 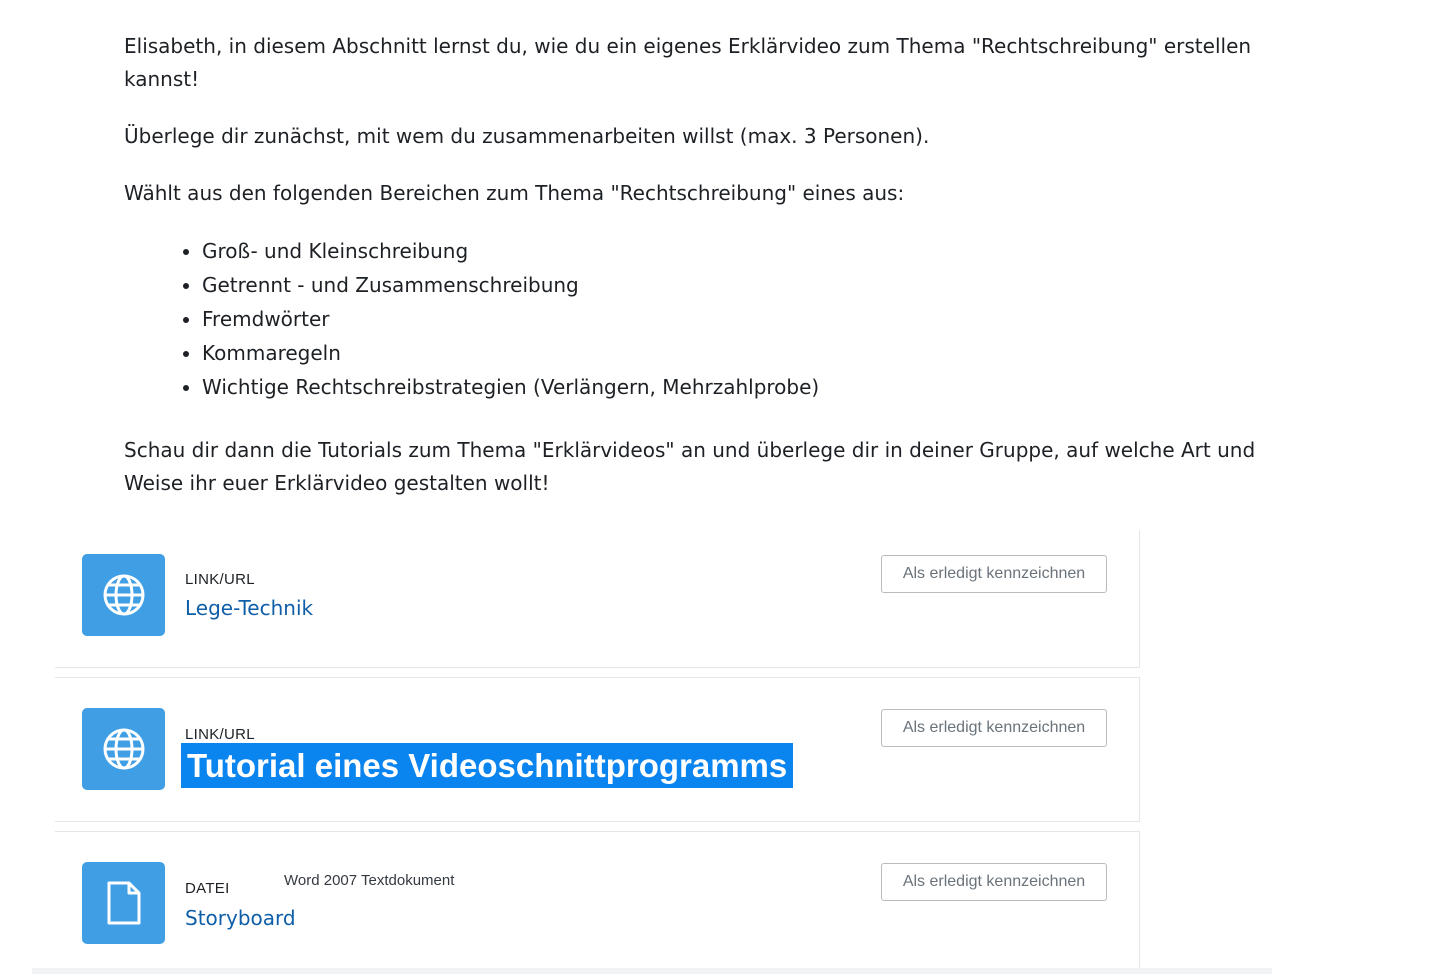 What do you see at coordinates (733, 251) in the screenshot?
I see `list-item: Groß- und Kleinschreibung` at bounding box center [733, 251].